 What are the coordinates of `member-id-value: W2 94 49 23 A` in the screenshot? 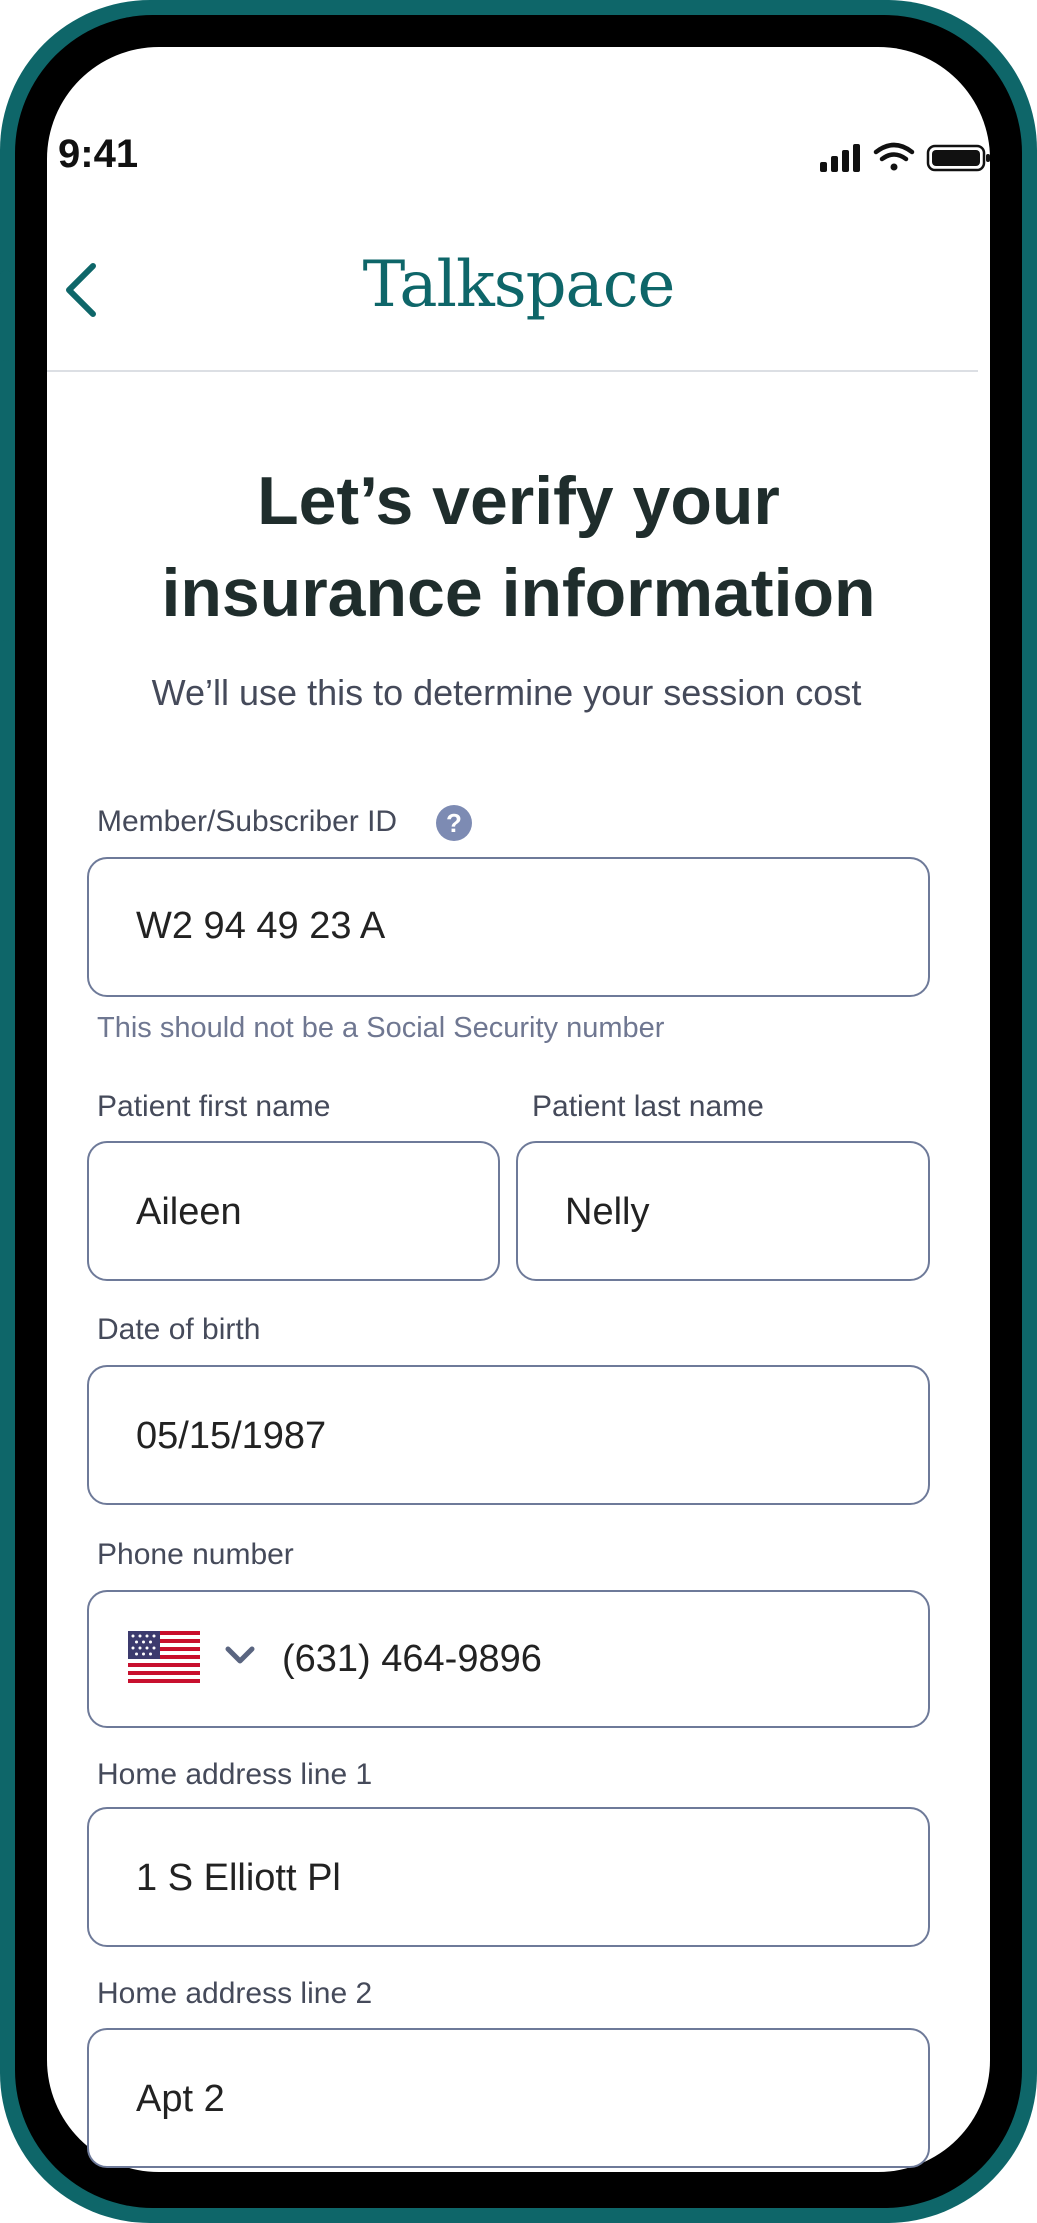 It's located at (261, 926).